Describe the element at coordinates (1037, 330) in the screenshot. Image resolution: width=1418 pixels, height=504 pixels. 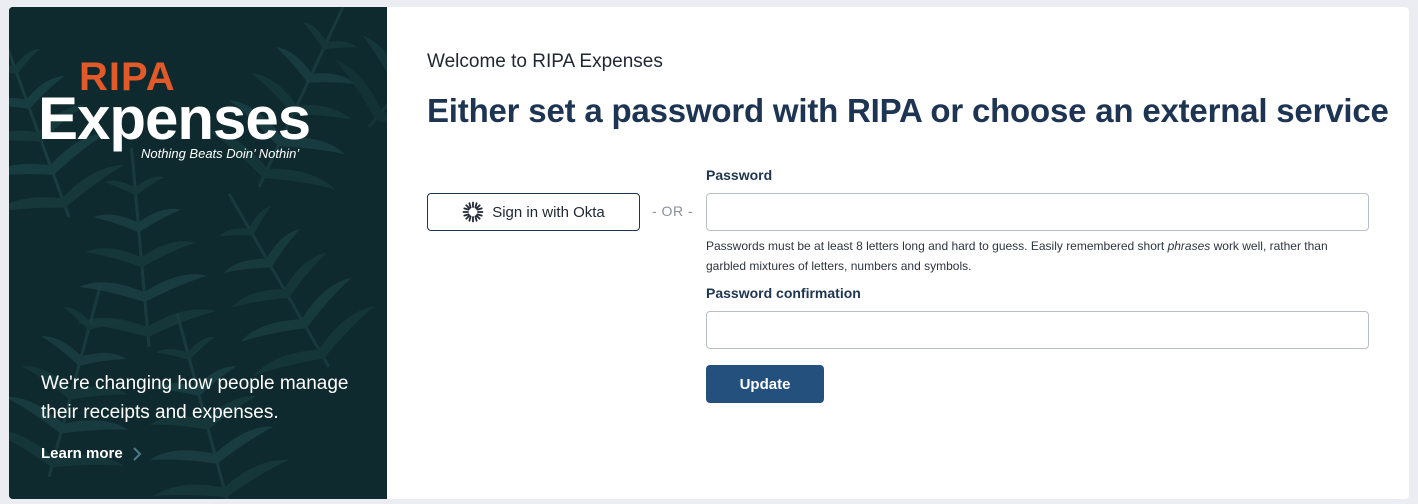
I see `password-confirmation-input` at that location.